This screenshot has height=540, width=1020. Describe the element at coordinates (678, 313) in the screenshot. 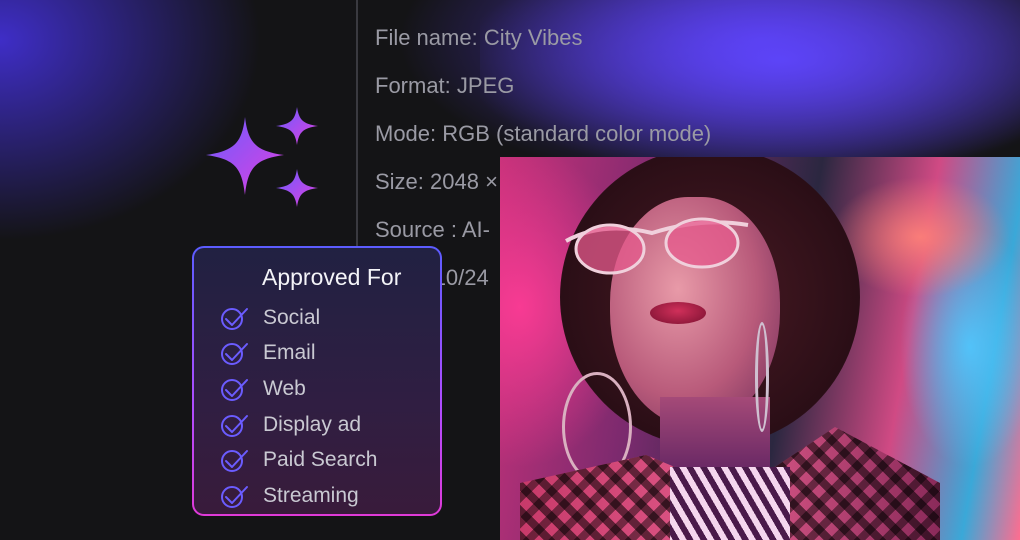

I see `photo-lips` at that location.